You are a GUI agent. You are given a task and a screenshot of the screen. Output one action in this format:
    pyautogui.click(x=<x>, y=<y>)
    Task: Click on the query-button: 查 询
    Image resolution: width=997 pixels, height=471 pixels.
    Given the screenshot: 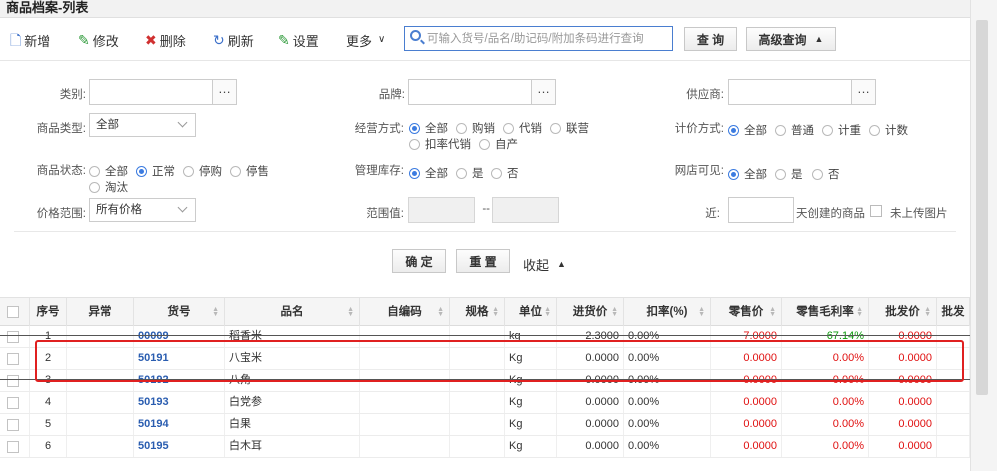 What is the action you would take?
    pyautogui.click(x=710, y=39)
    